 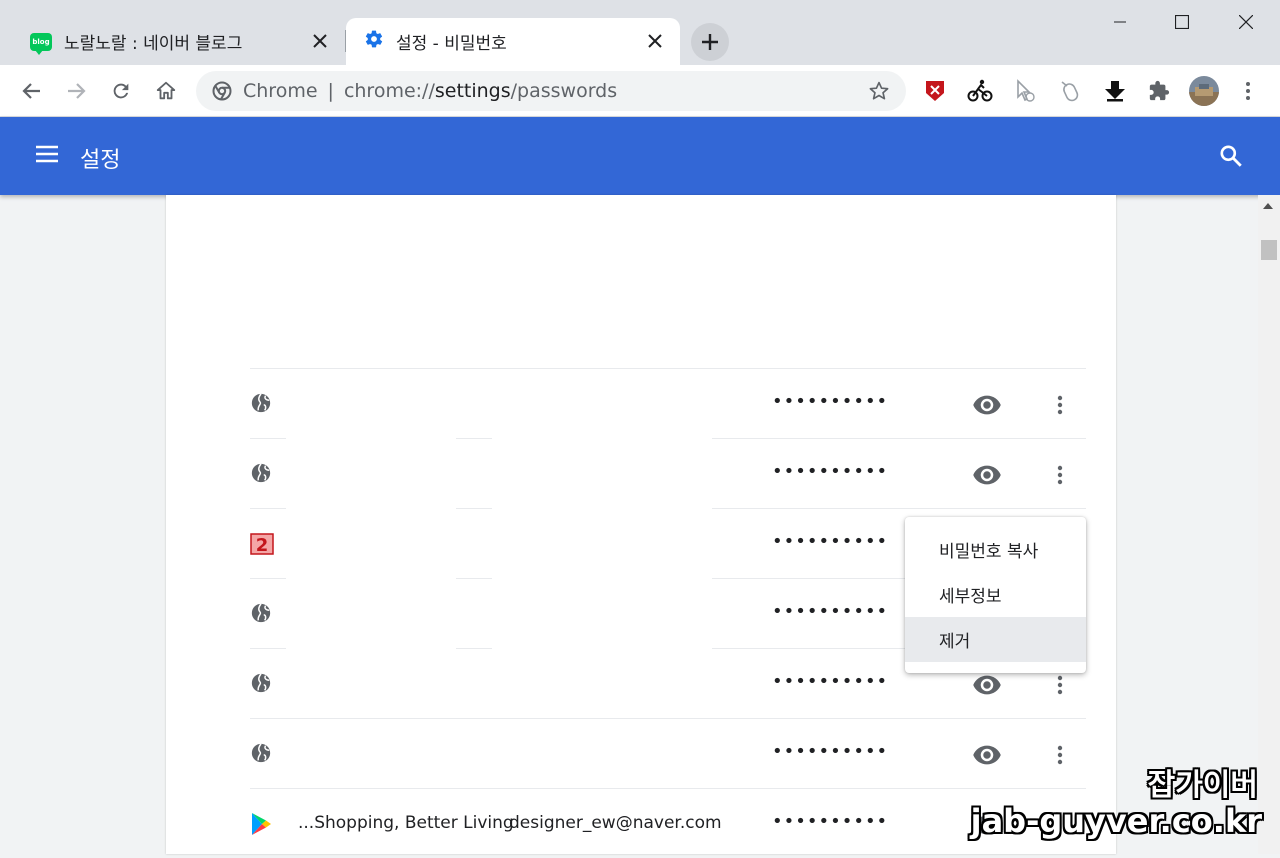 I want to click on tab-title: 설정 - 비밀번호, so click(x=451, y=44).